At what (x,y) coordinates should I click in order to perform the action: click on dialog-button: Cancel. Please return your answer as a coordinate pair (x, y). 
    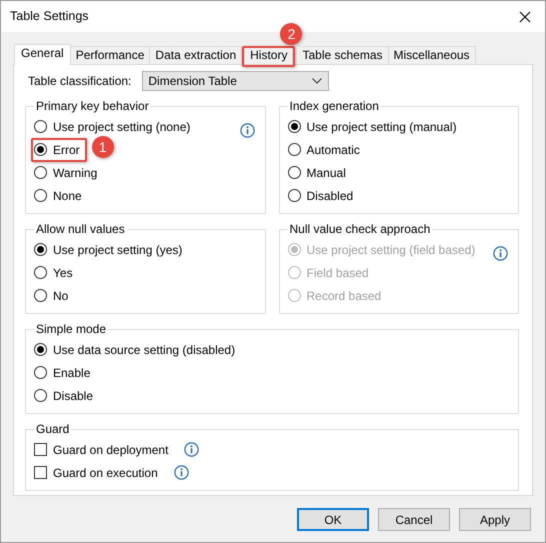
    Looking at the image, I should click on (414, 519).